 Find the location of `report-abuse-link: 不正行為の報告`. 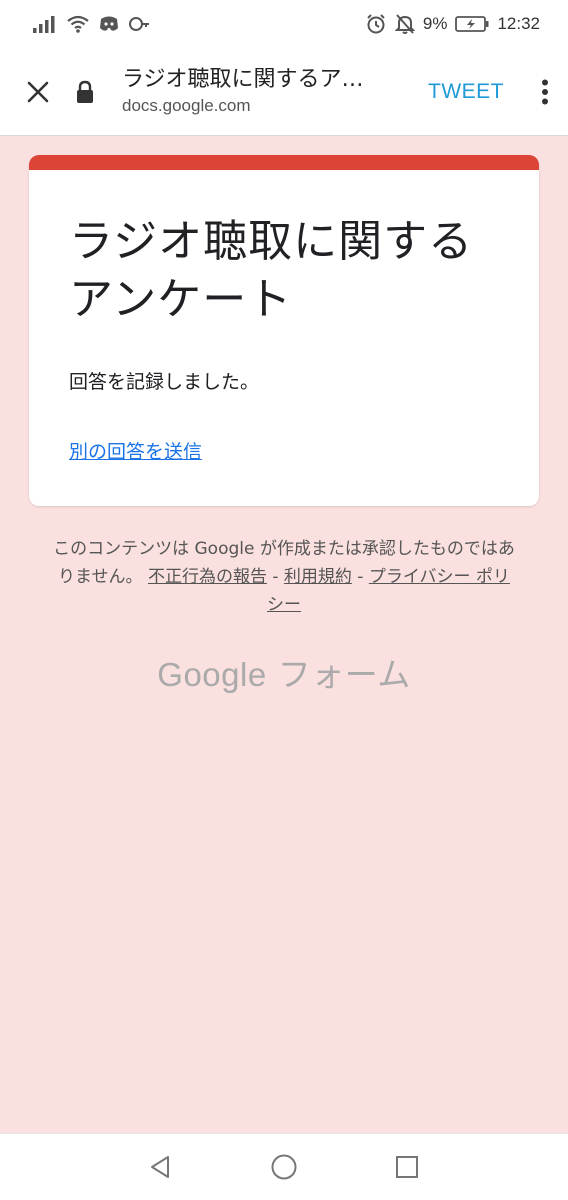

report-abuse-link: 不正行為の報告 is located at coordinates (207, 577).